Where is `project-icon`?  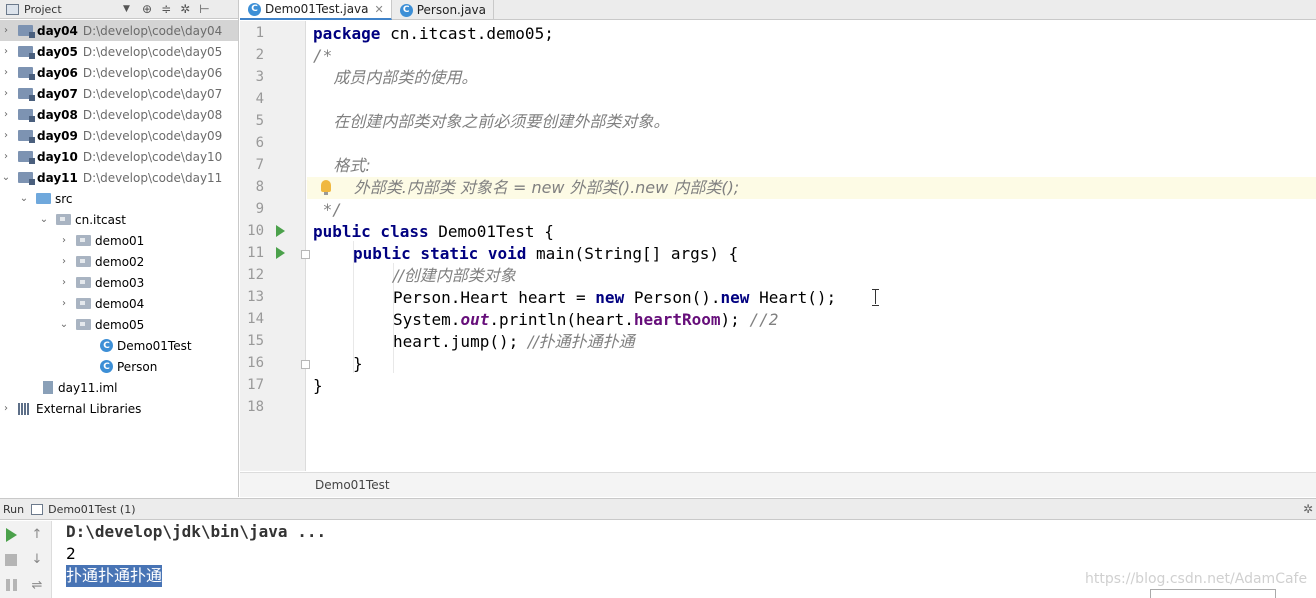 project-icon is located at coordinates (12, 9).